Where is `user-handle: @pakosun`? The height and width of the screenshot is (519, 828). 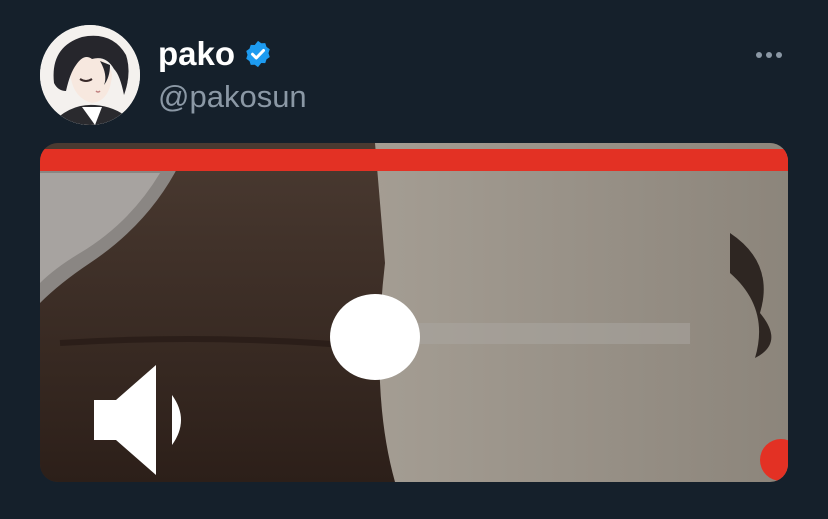 user-handle: @pakosun is located at coordinates (232, 97).